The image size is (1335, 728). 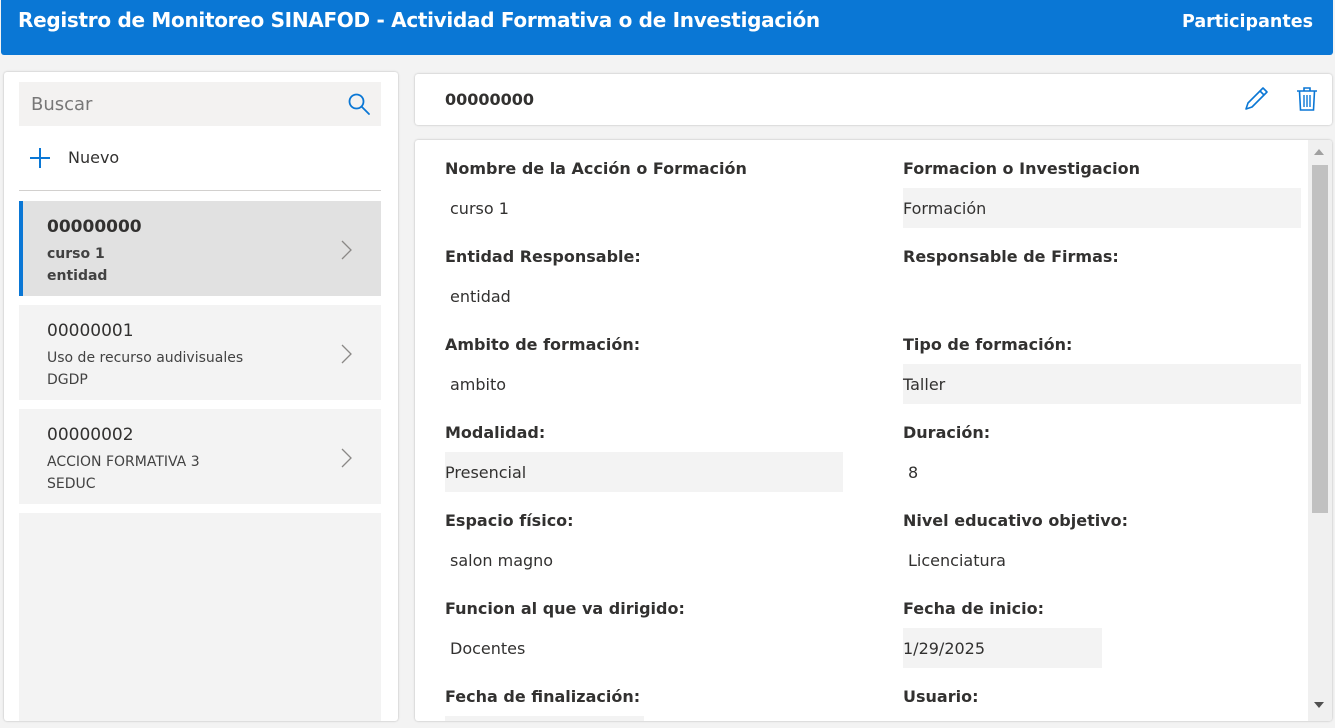 I want to click on new-record-button: Nuevo, so click(x=89, y=159).